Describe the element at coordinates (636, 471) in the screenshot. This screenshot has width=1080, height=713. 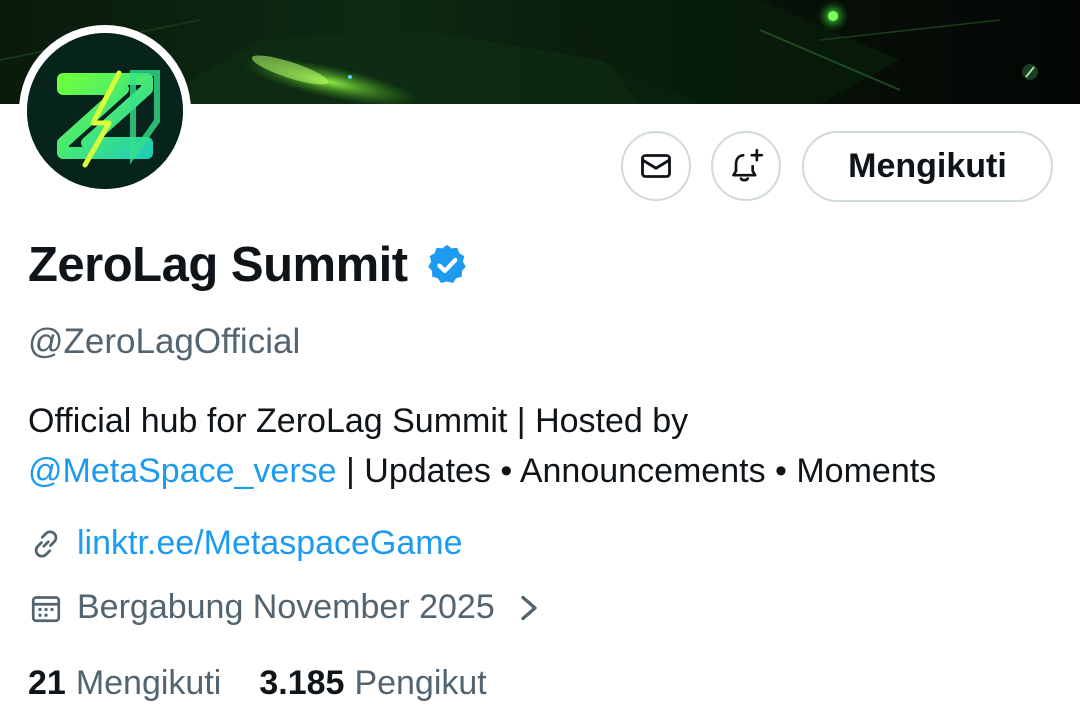
I see `bio-line-2-text: | Updates • Announcements • Moments` at that location.